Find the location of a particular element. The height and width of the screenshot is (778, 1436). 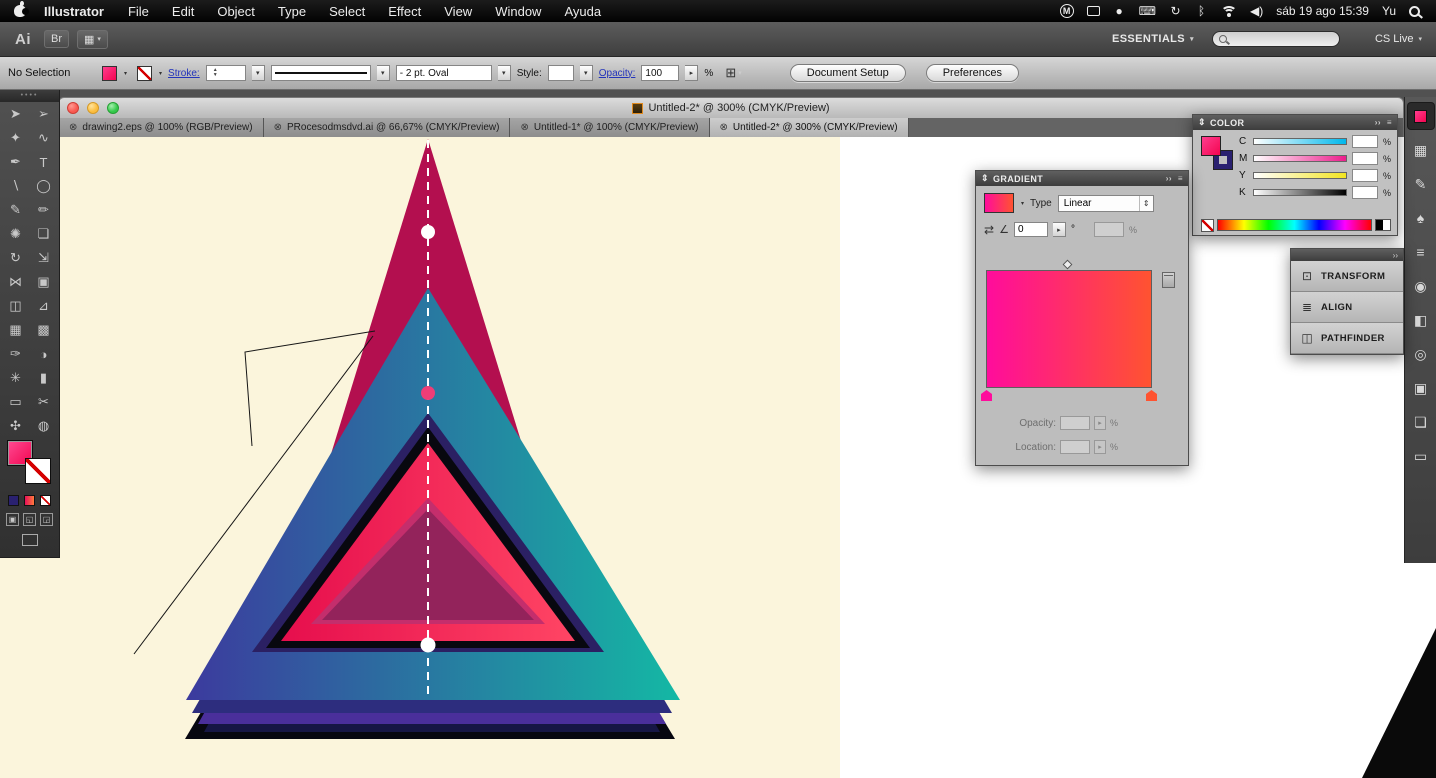

tools-panel-grip: •••• is located at coordinates (29, 96).